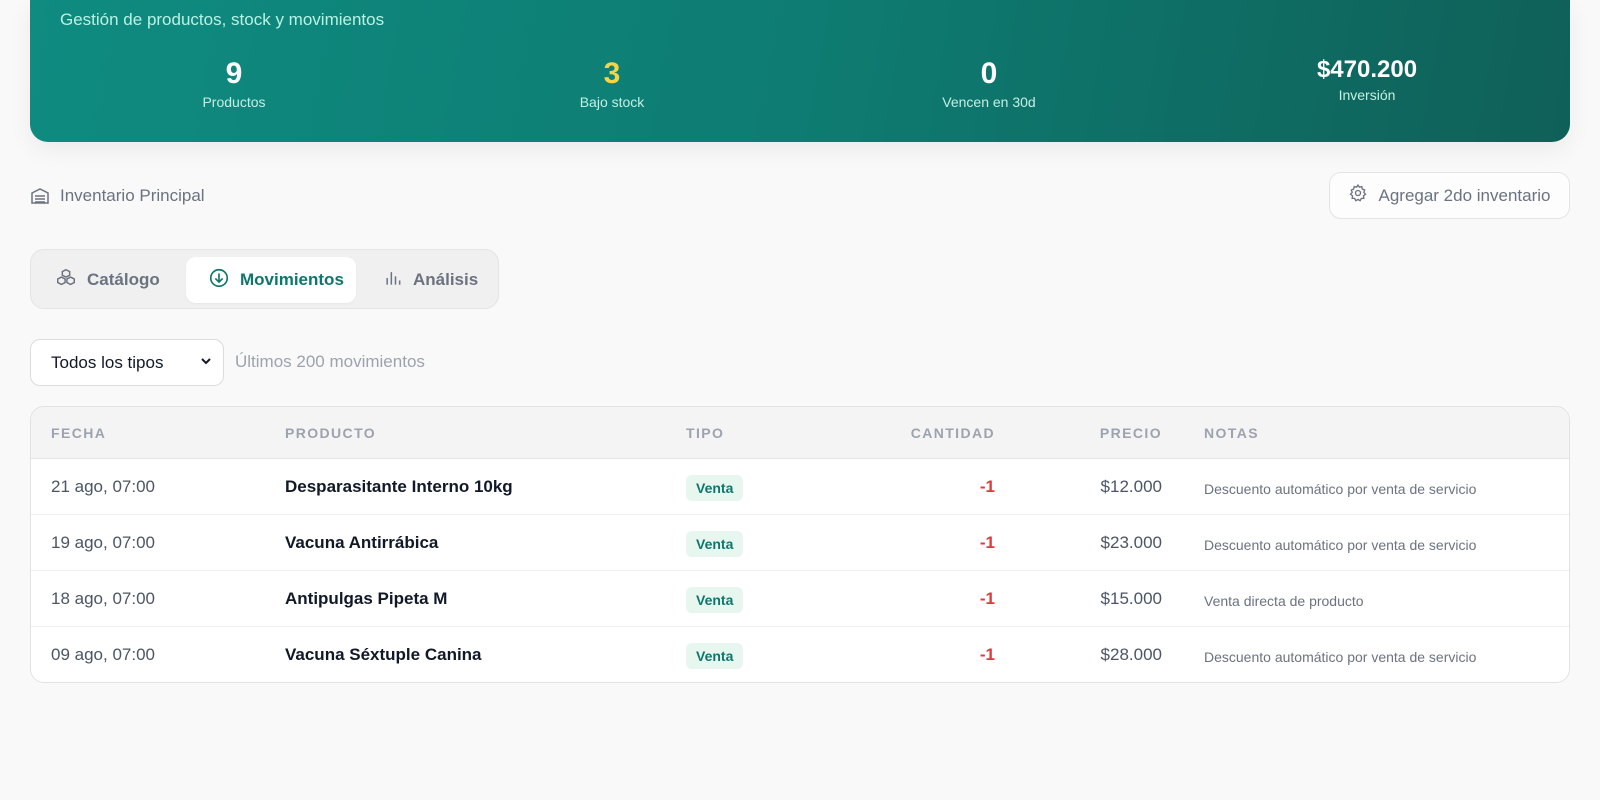  I want to click on cell-fecha: 19 ago, 07:00, so click(103, 542).